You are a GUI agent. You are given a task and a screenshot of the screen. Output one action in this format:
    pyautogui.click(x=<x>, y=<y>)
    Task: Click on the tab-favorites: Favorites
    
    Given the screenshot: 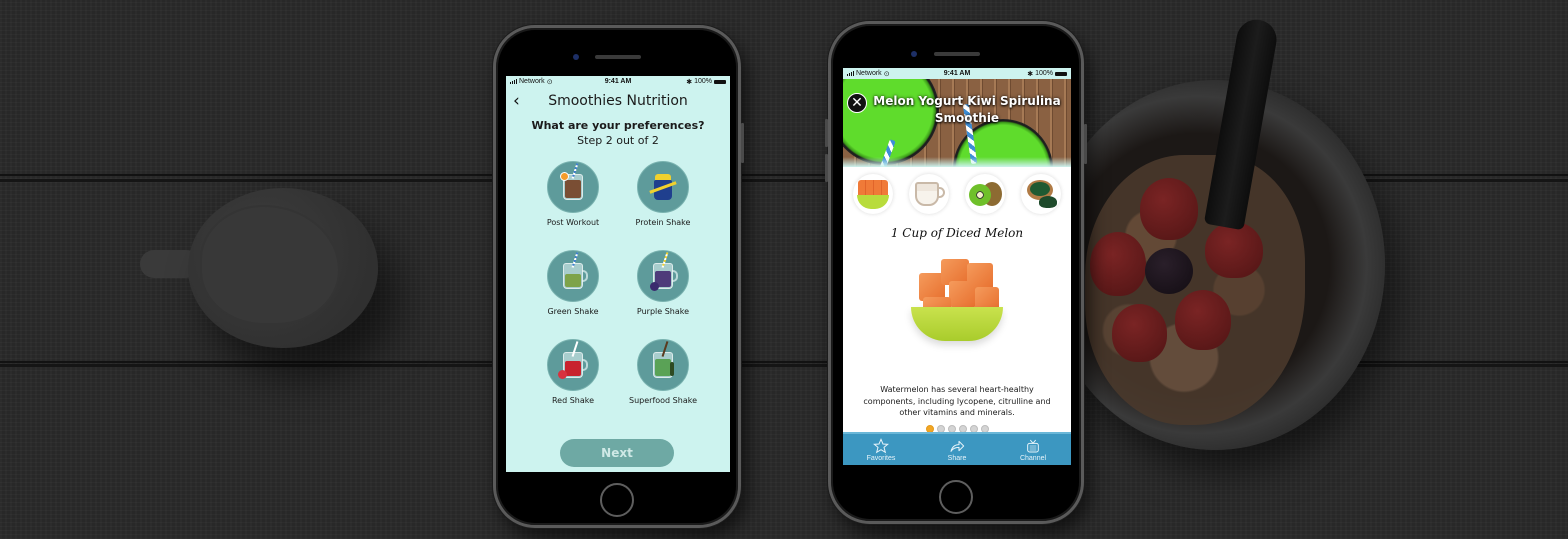 What is the action you would take?
    pyautogui.click(x=881, y=449)
    